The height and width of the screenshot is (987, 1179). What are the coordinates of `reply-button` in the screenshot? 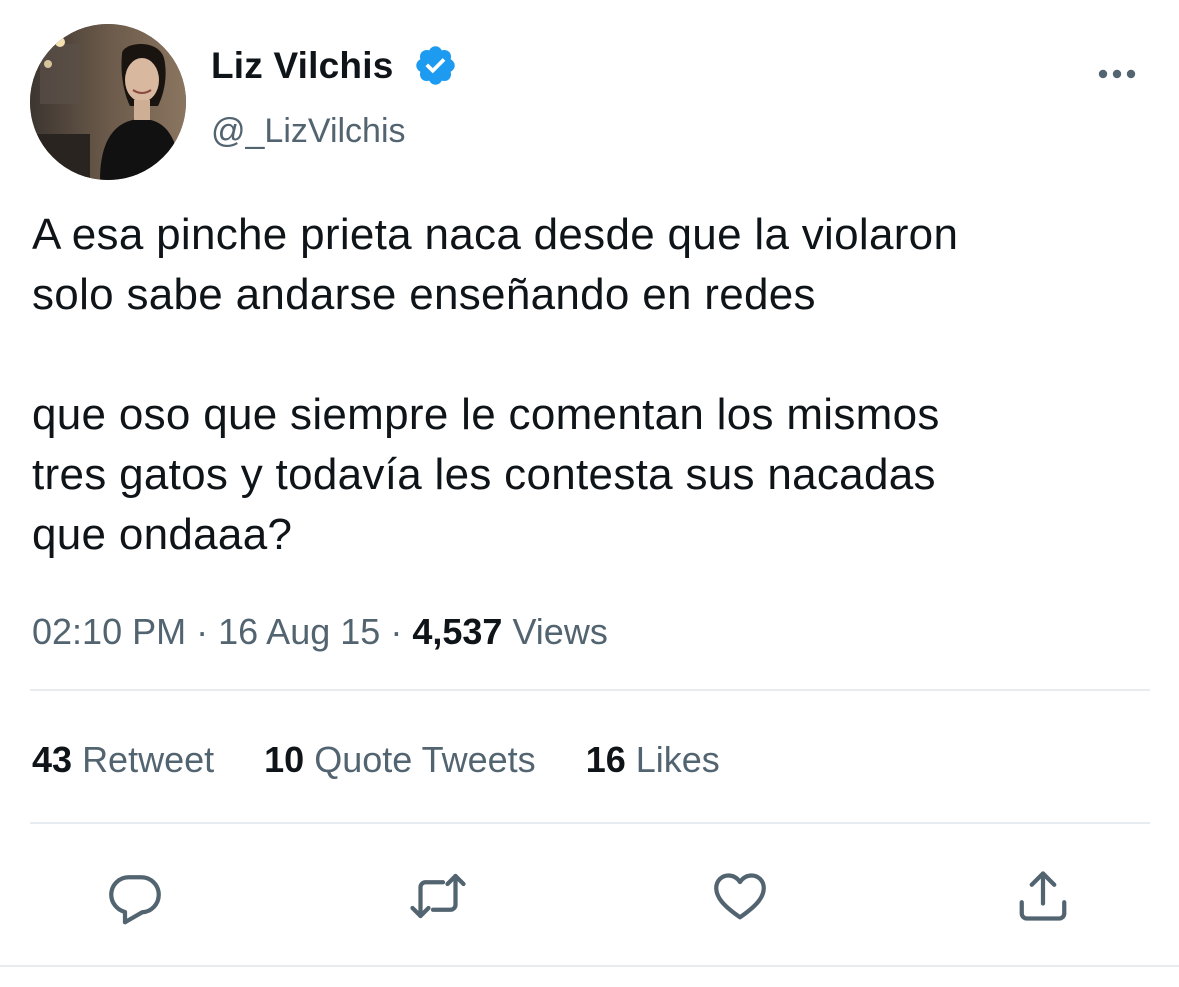 It's located at (135, 896).